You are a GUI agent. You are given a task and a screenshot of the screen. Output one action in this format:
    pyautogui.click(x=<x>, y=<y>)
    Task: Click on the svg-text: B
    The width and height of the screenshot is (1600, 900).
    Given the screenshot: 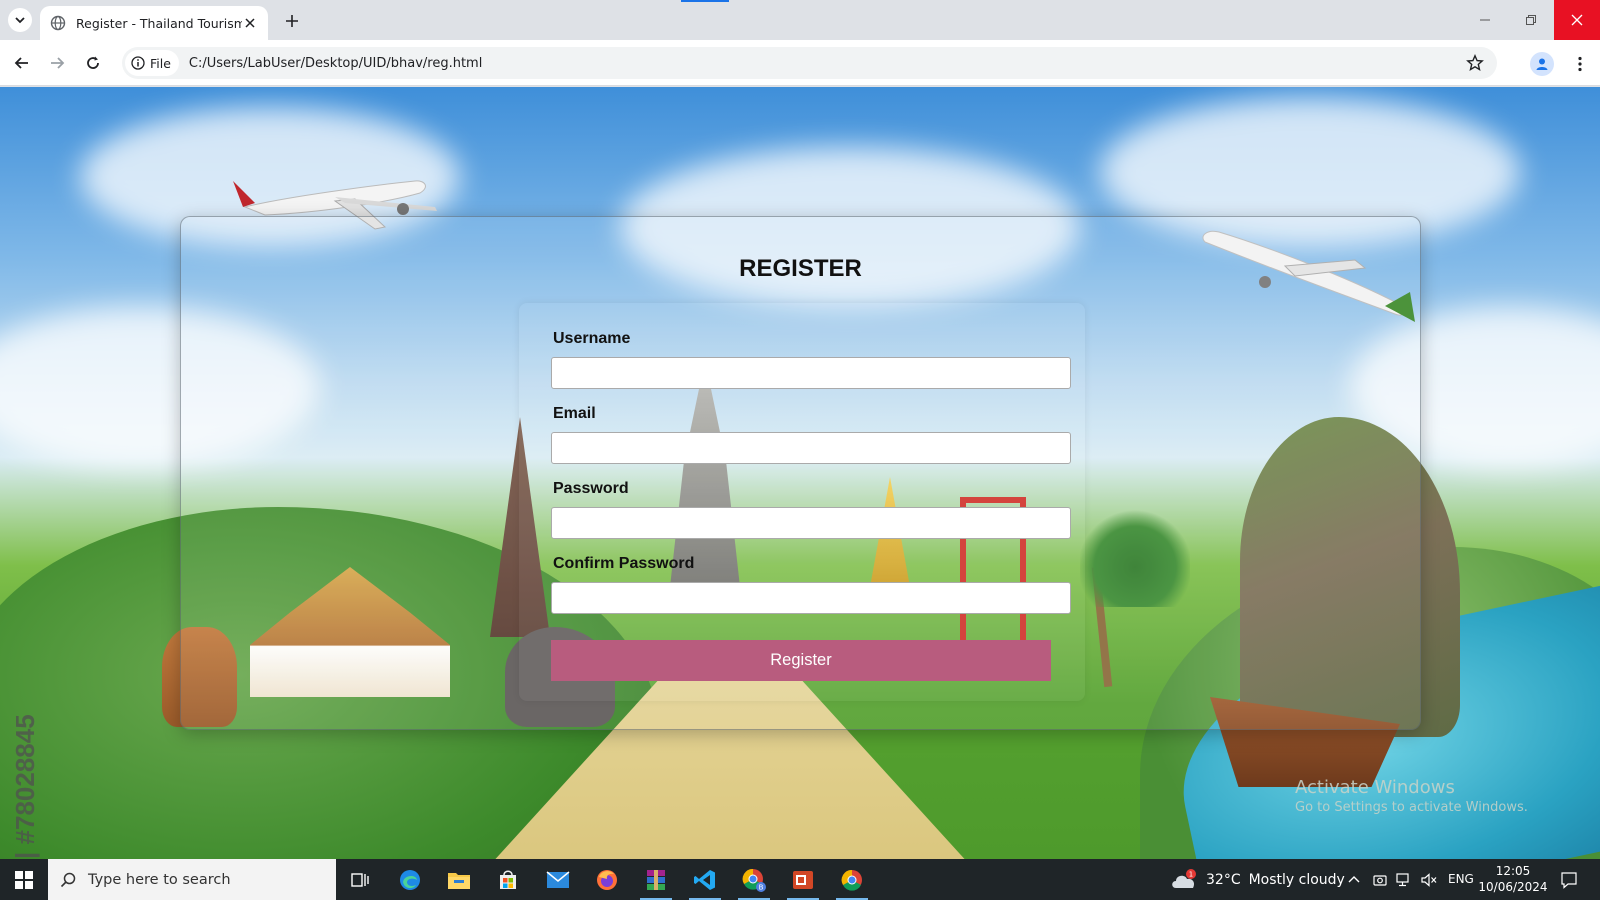 What is the action you would take?
    pyautogui.click(x=761, y=888)
    